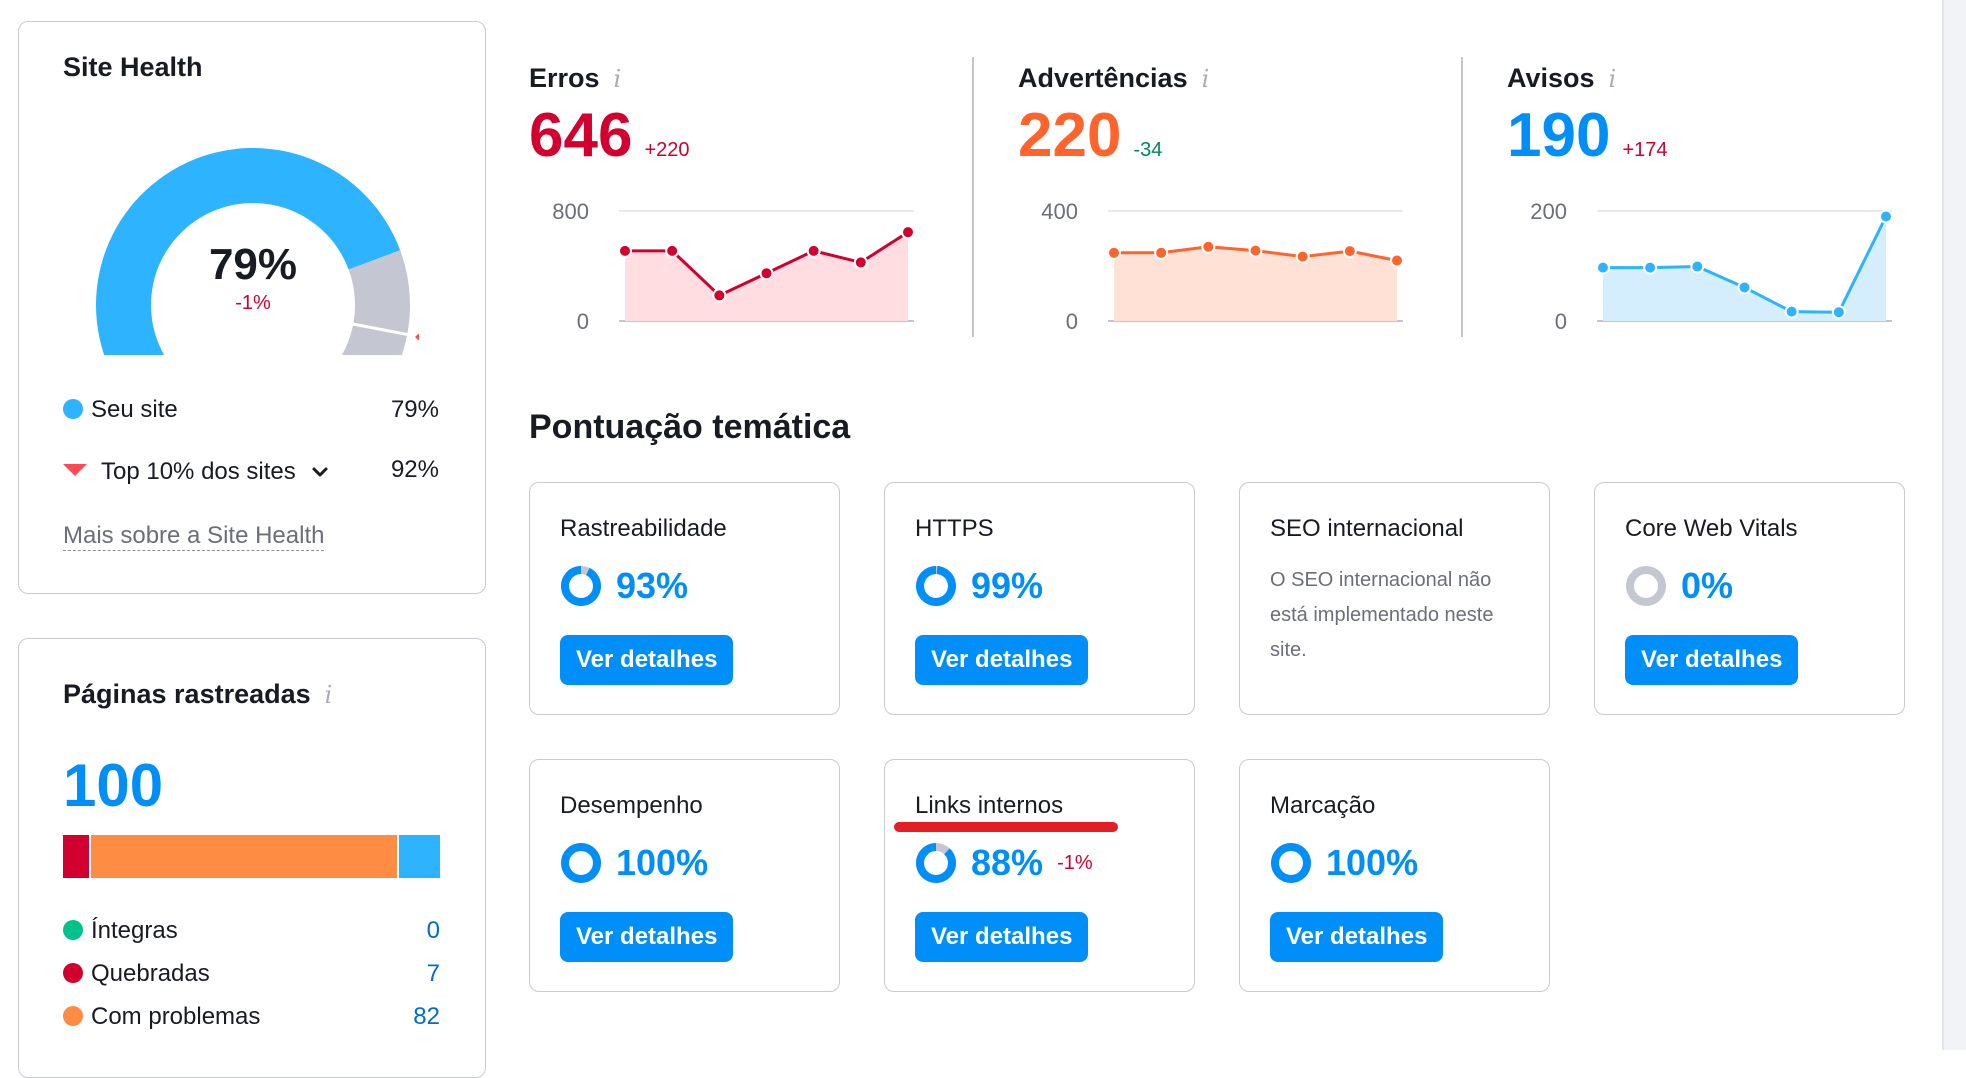 The image size is (1966, 1078). What do you see at coordinates (76, 856) in the screenshot?
I see `bar-segment-broken` at bounding box center [76, 856].